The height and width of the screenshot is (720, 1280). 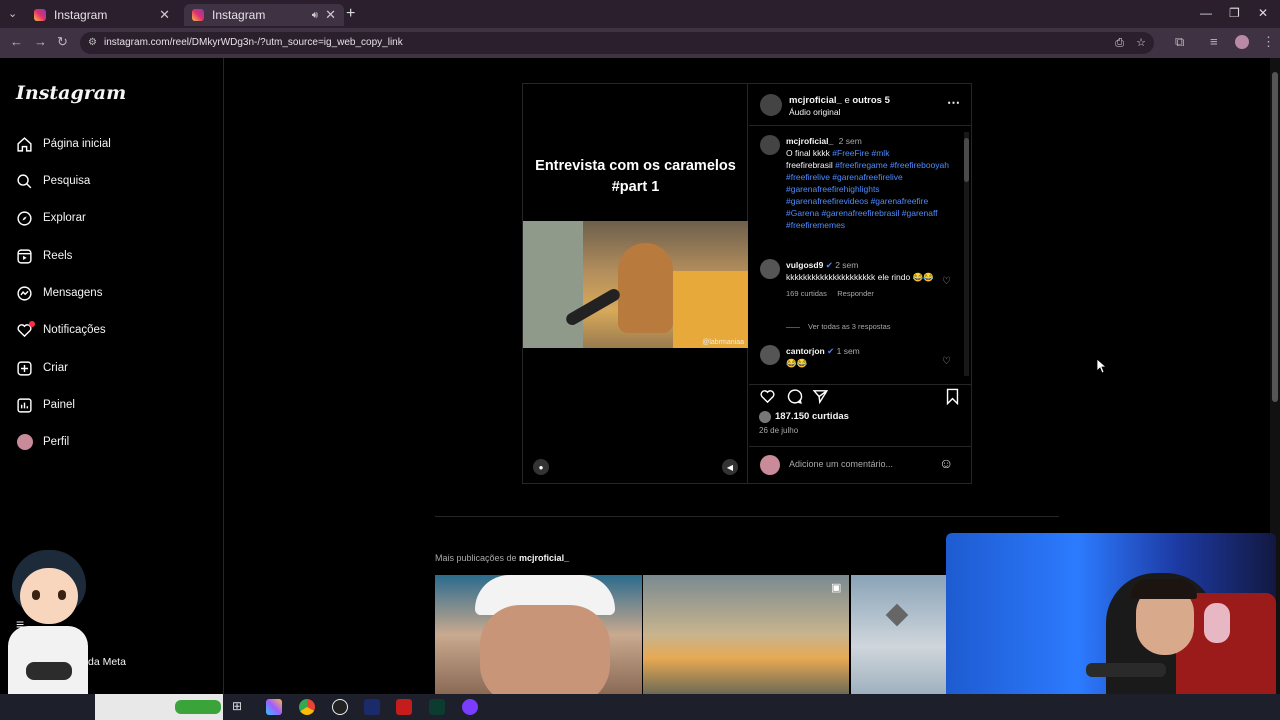 What do you see at coordinates (24, 181) in the screenshot?
I see `search-icon` at bounding box center [24, 181].